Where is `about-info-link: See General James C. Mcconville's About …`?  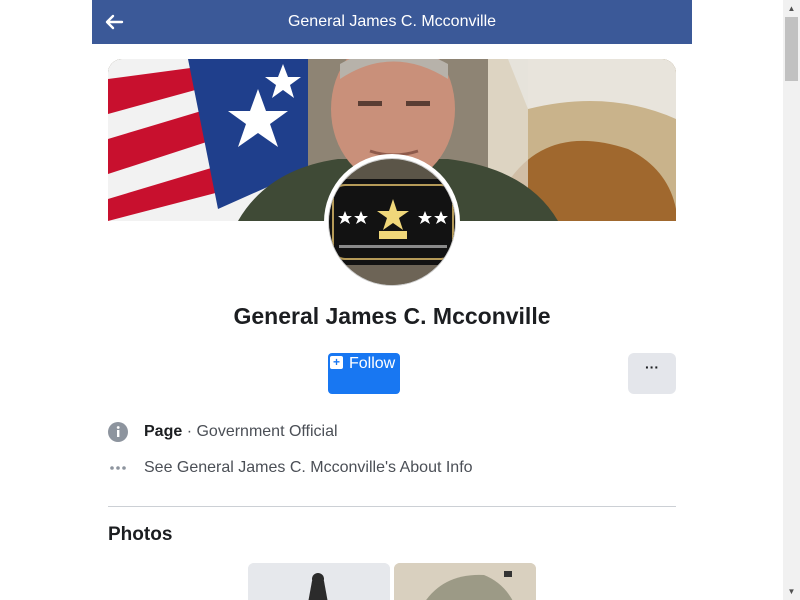 about-info-link: See General James C. Mcconville's About … is located at coordinates (290, 468).